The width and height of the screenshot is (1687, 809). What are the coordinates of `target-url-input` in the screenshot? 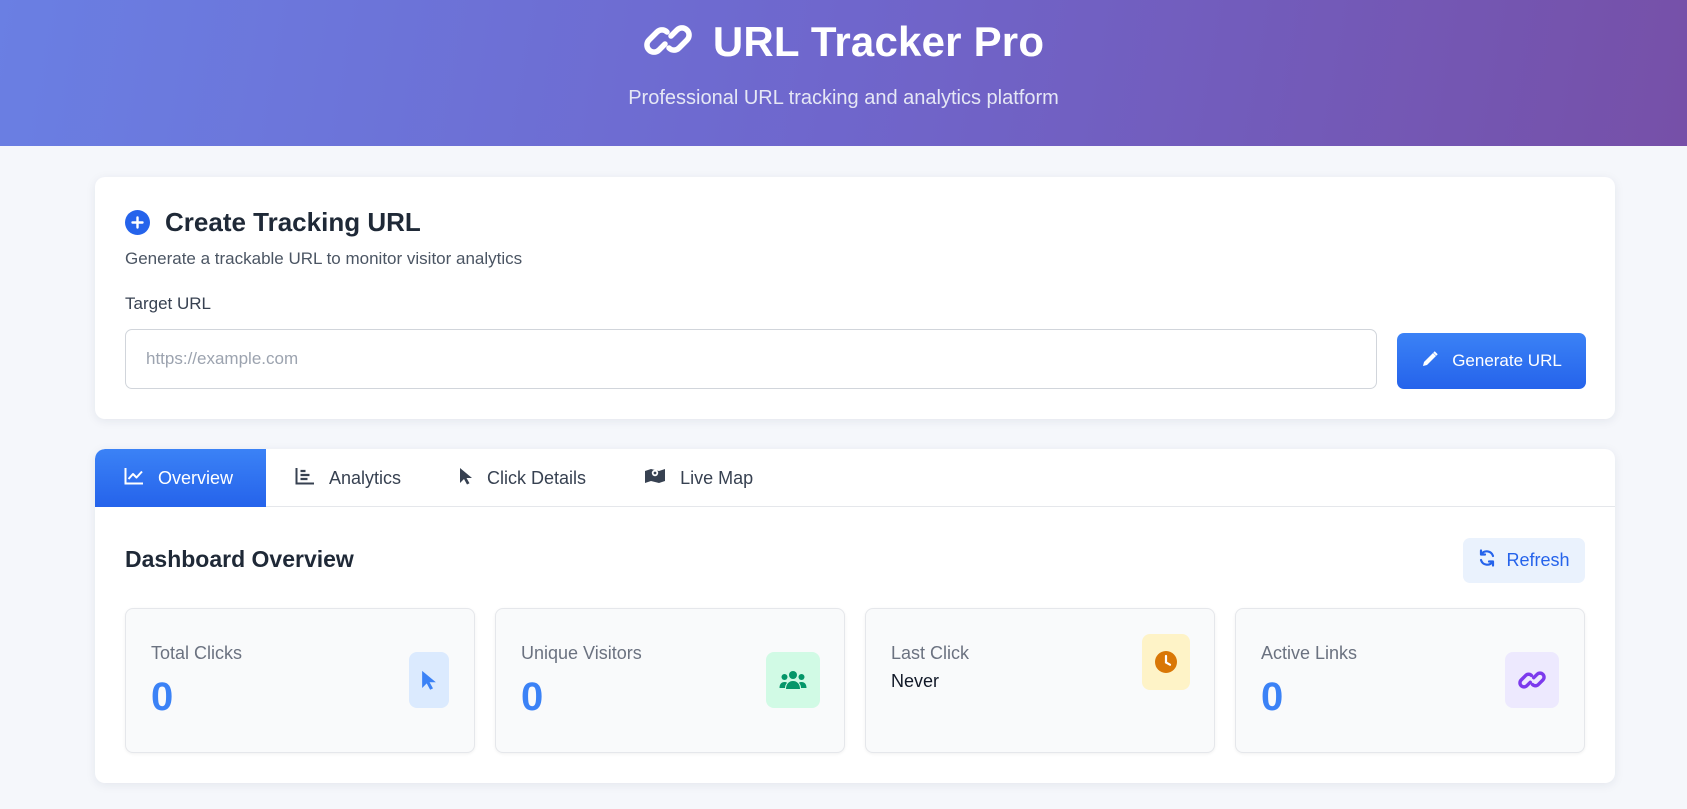 It's located at (751, 359).